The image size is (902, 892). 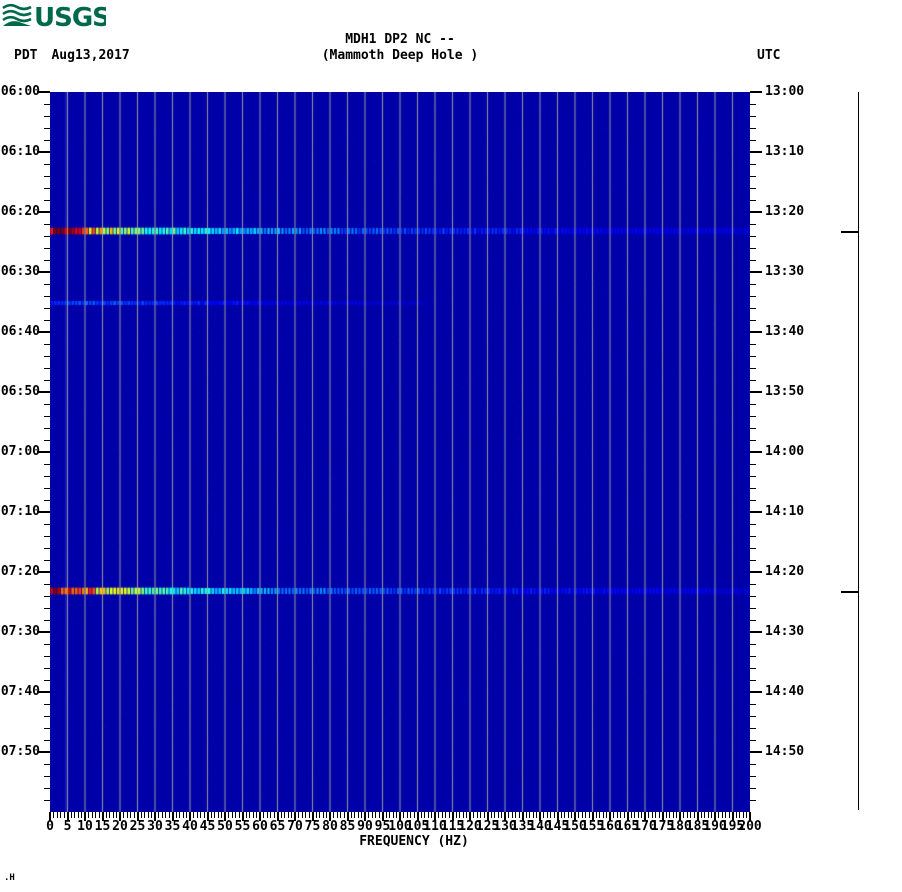 What do you see at coordinates (242, 826) in the screenshot?
I see `x-tick-label: 55` at bounding box center [242, 826].